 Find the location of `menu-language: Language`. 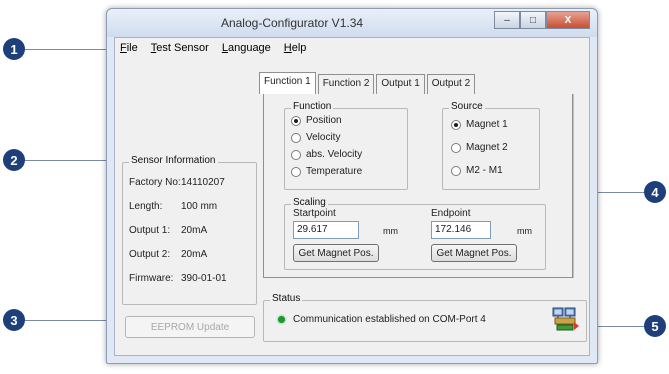

menu-language: Language is located at coordinates (246, 48).